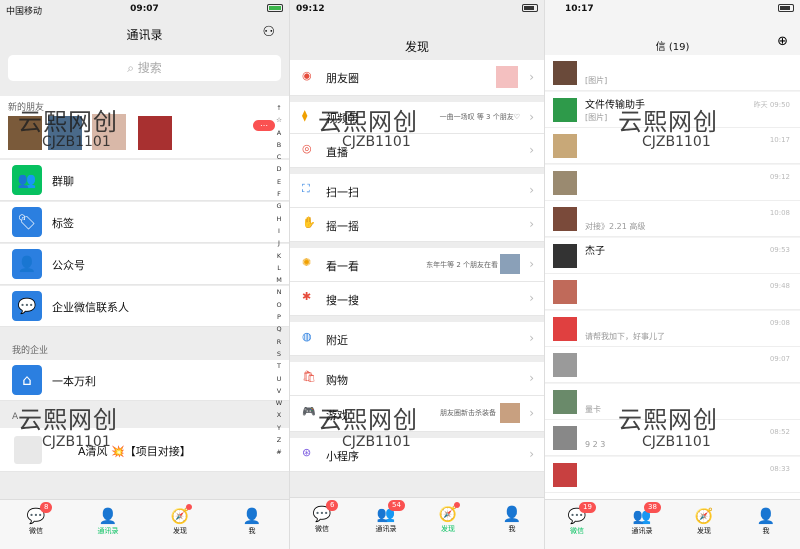 The width and height of the screenshot is (800, 549). What do you see at coordinates (417, 265) in the screenshot?
I see `top-stories-item: ✺ 看一看 东年牛等 2 个朋友在看 ›` at bounding box center [417, 265].